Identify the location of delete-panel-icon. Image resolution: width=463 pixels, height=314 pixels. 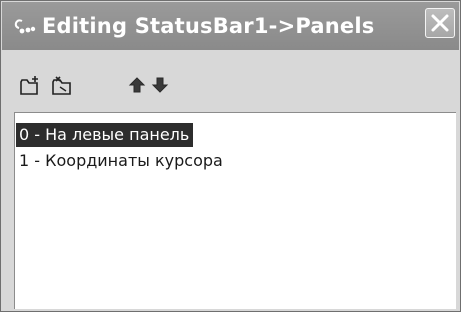
(61, 85).